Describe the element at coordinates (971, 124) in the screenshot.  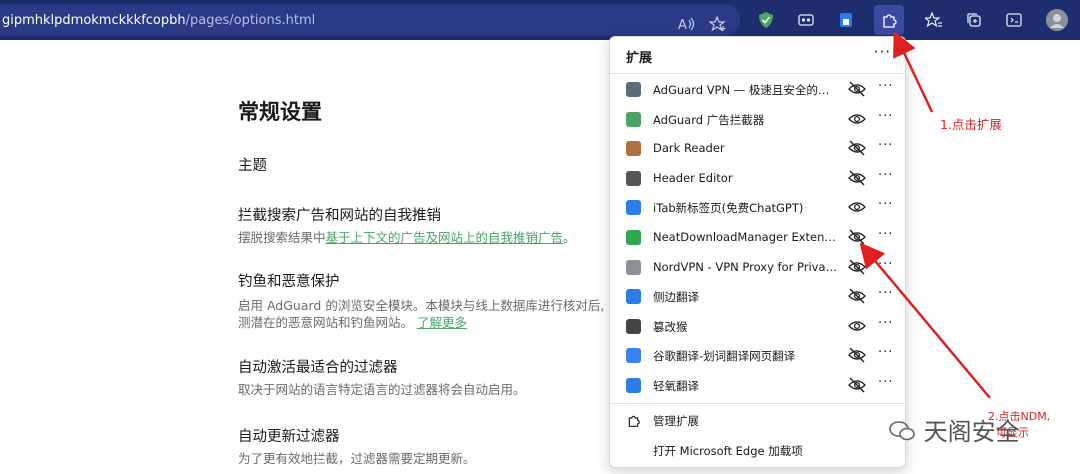
I see `annotation-step1: 1.点击扩展` at that location.